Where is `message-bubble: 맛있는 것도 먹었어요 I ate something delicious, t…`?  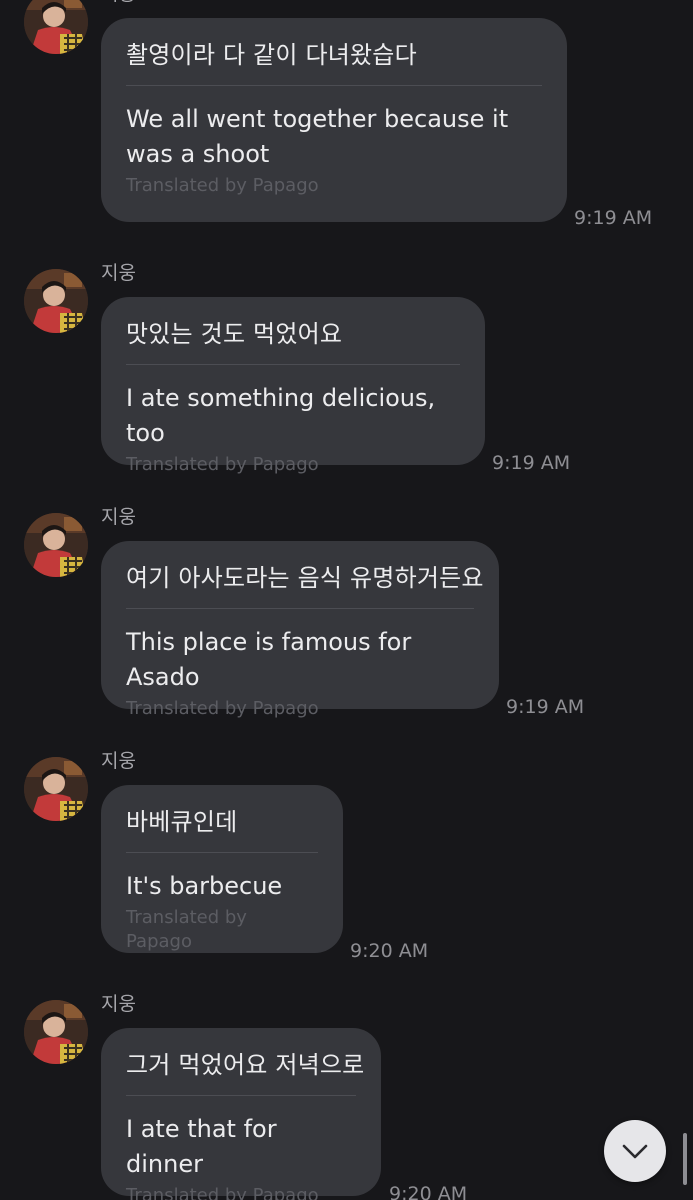
message-bubble: 맛있는 것도 먹었어요 I ate something delicious, t… is located at coordinates (293, 386).